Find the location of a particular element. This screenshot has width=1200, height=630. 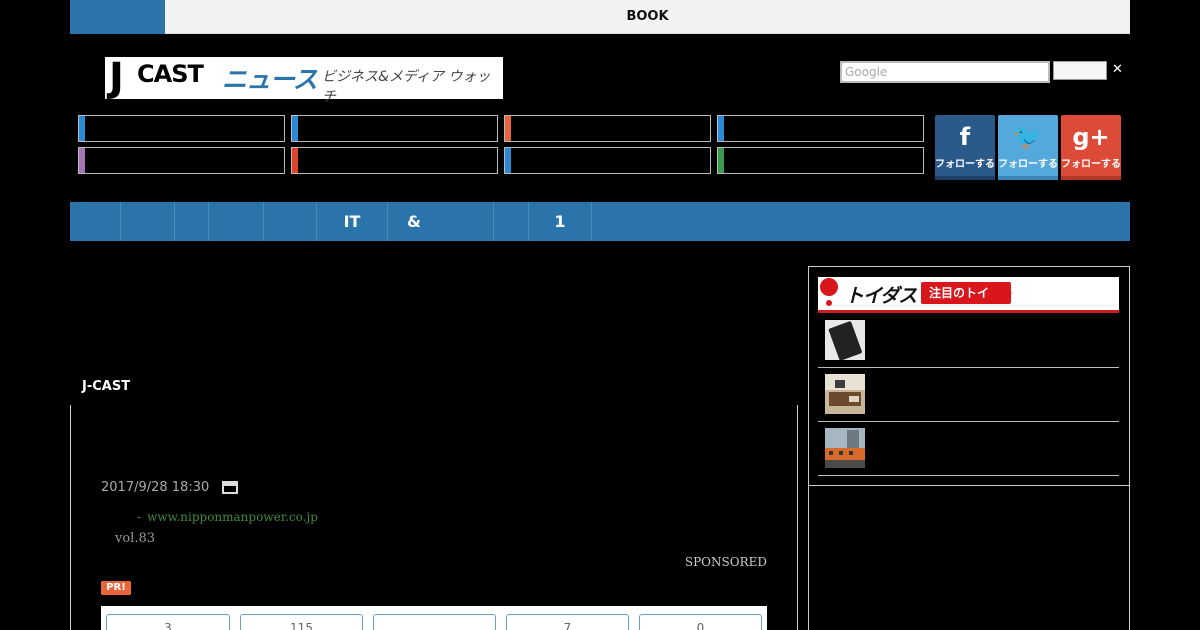

twitter-follow-button: 🐦 フォローする is located at coordinates (1028, 147).